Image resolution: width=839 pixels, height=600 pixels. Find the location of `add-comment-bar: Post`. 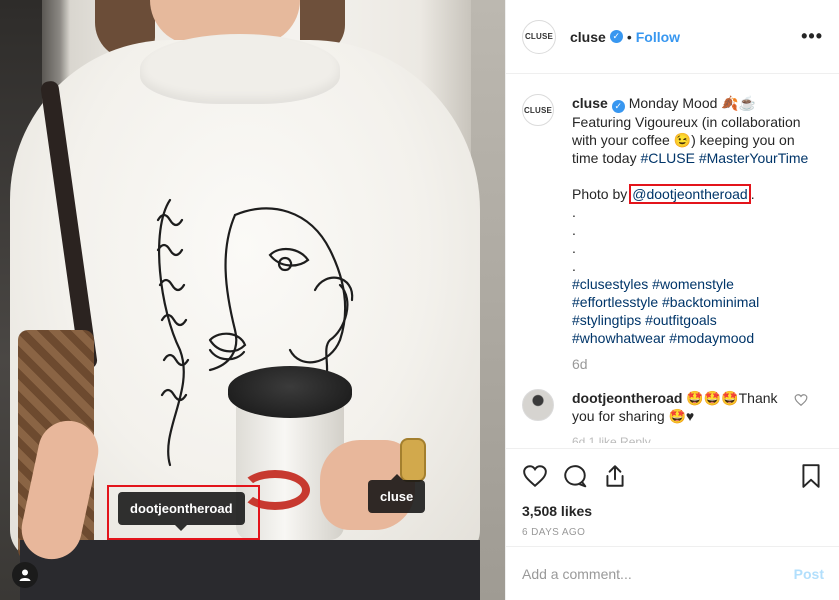

add-comment-bar: Post is located at coordinates (672, 573).